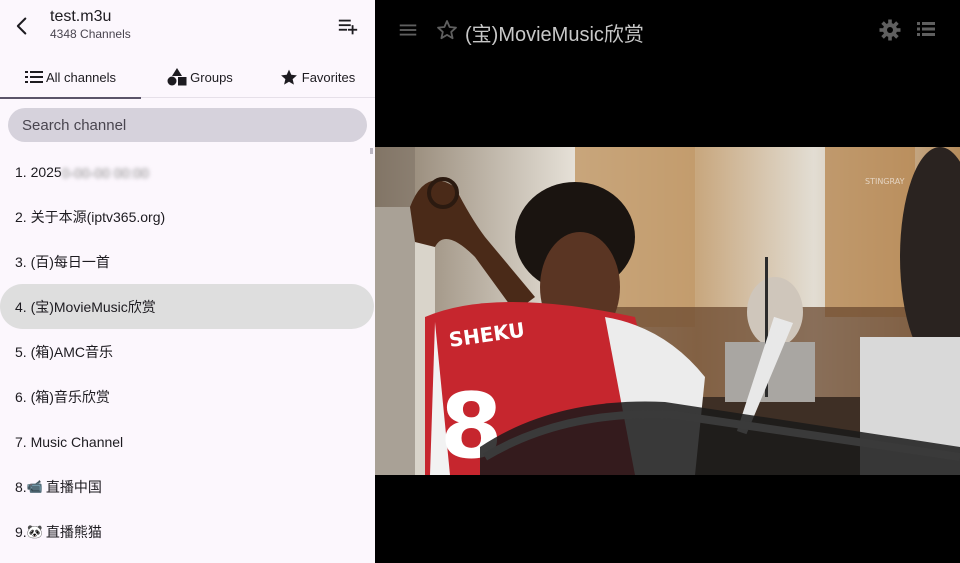  I want to click on playlist-add-icon, so click(348, 27).